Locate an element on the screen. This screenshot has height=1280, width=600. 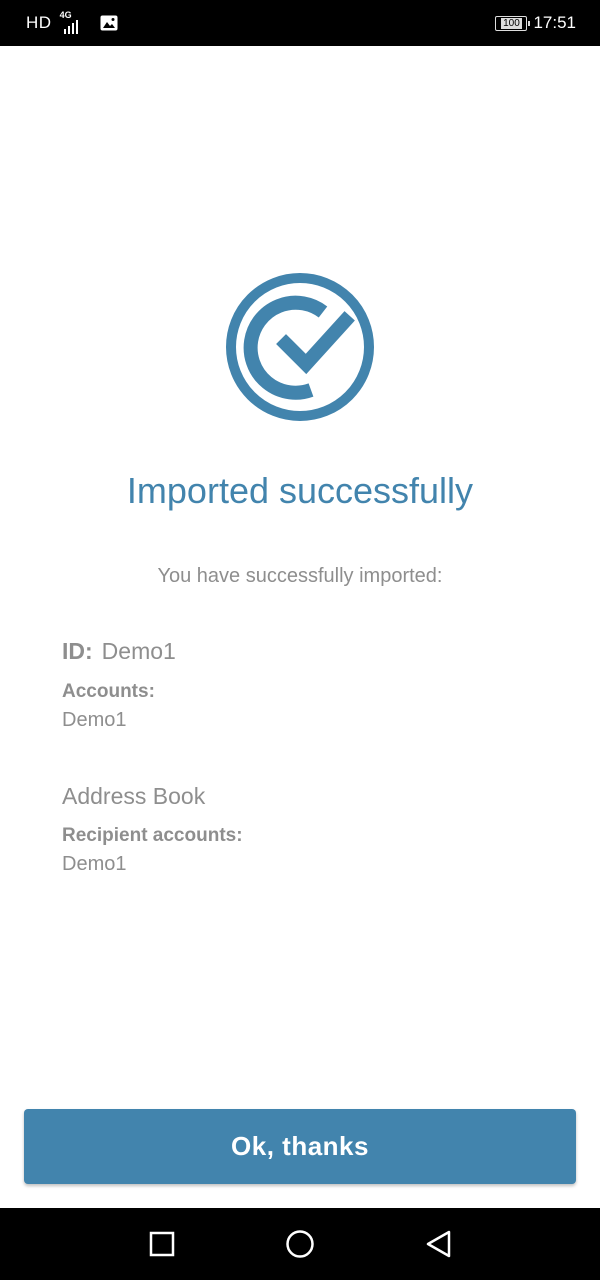
circle-icon is located at coordinates (300, 1244).